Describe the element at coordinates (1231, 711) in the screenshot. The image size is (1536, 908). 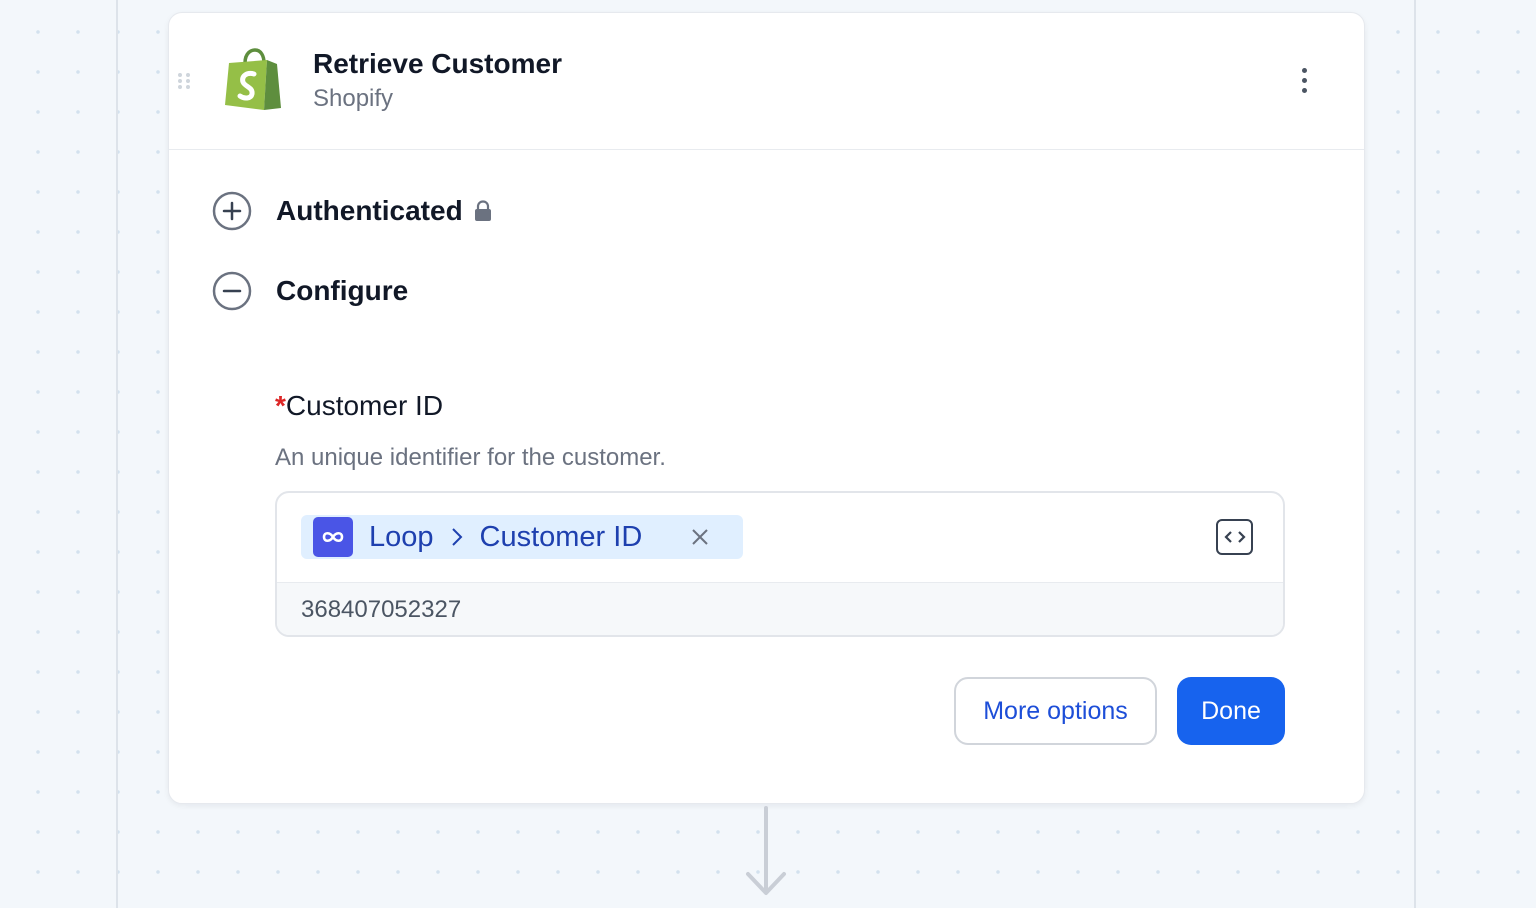
I see `done-button: Done` at that location.